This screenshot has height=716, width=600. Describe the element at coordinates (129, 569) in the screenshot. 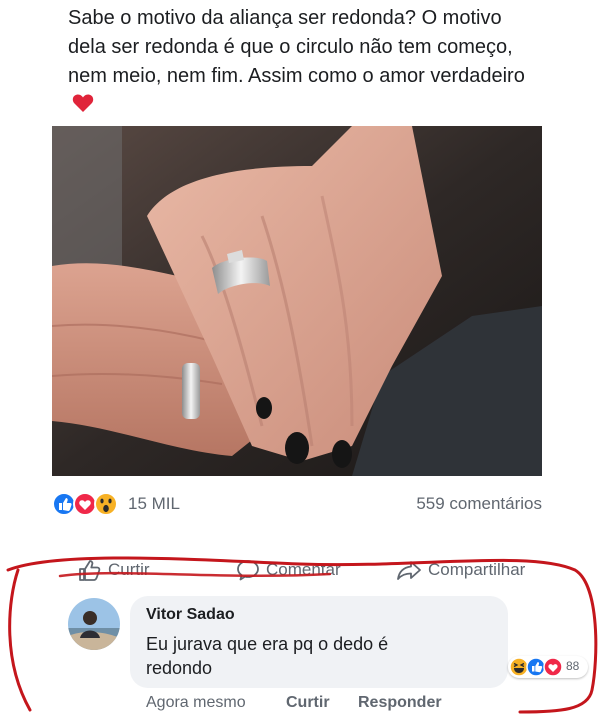

I see `like-label: Curtir` at that location.